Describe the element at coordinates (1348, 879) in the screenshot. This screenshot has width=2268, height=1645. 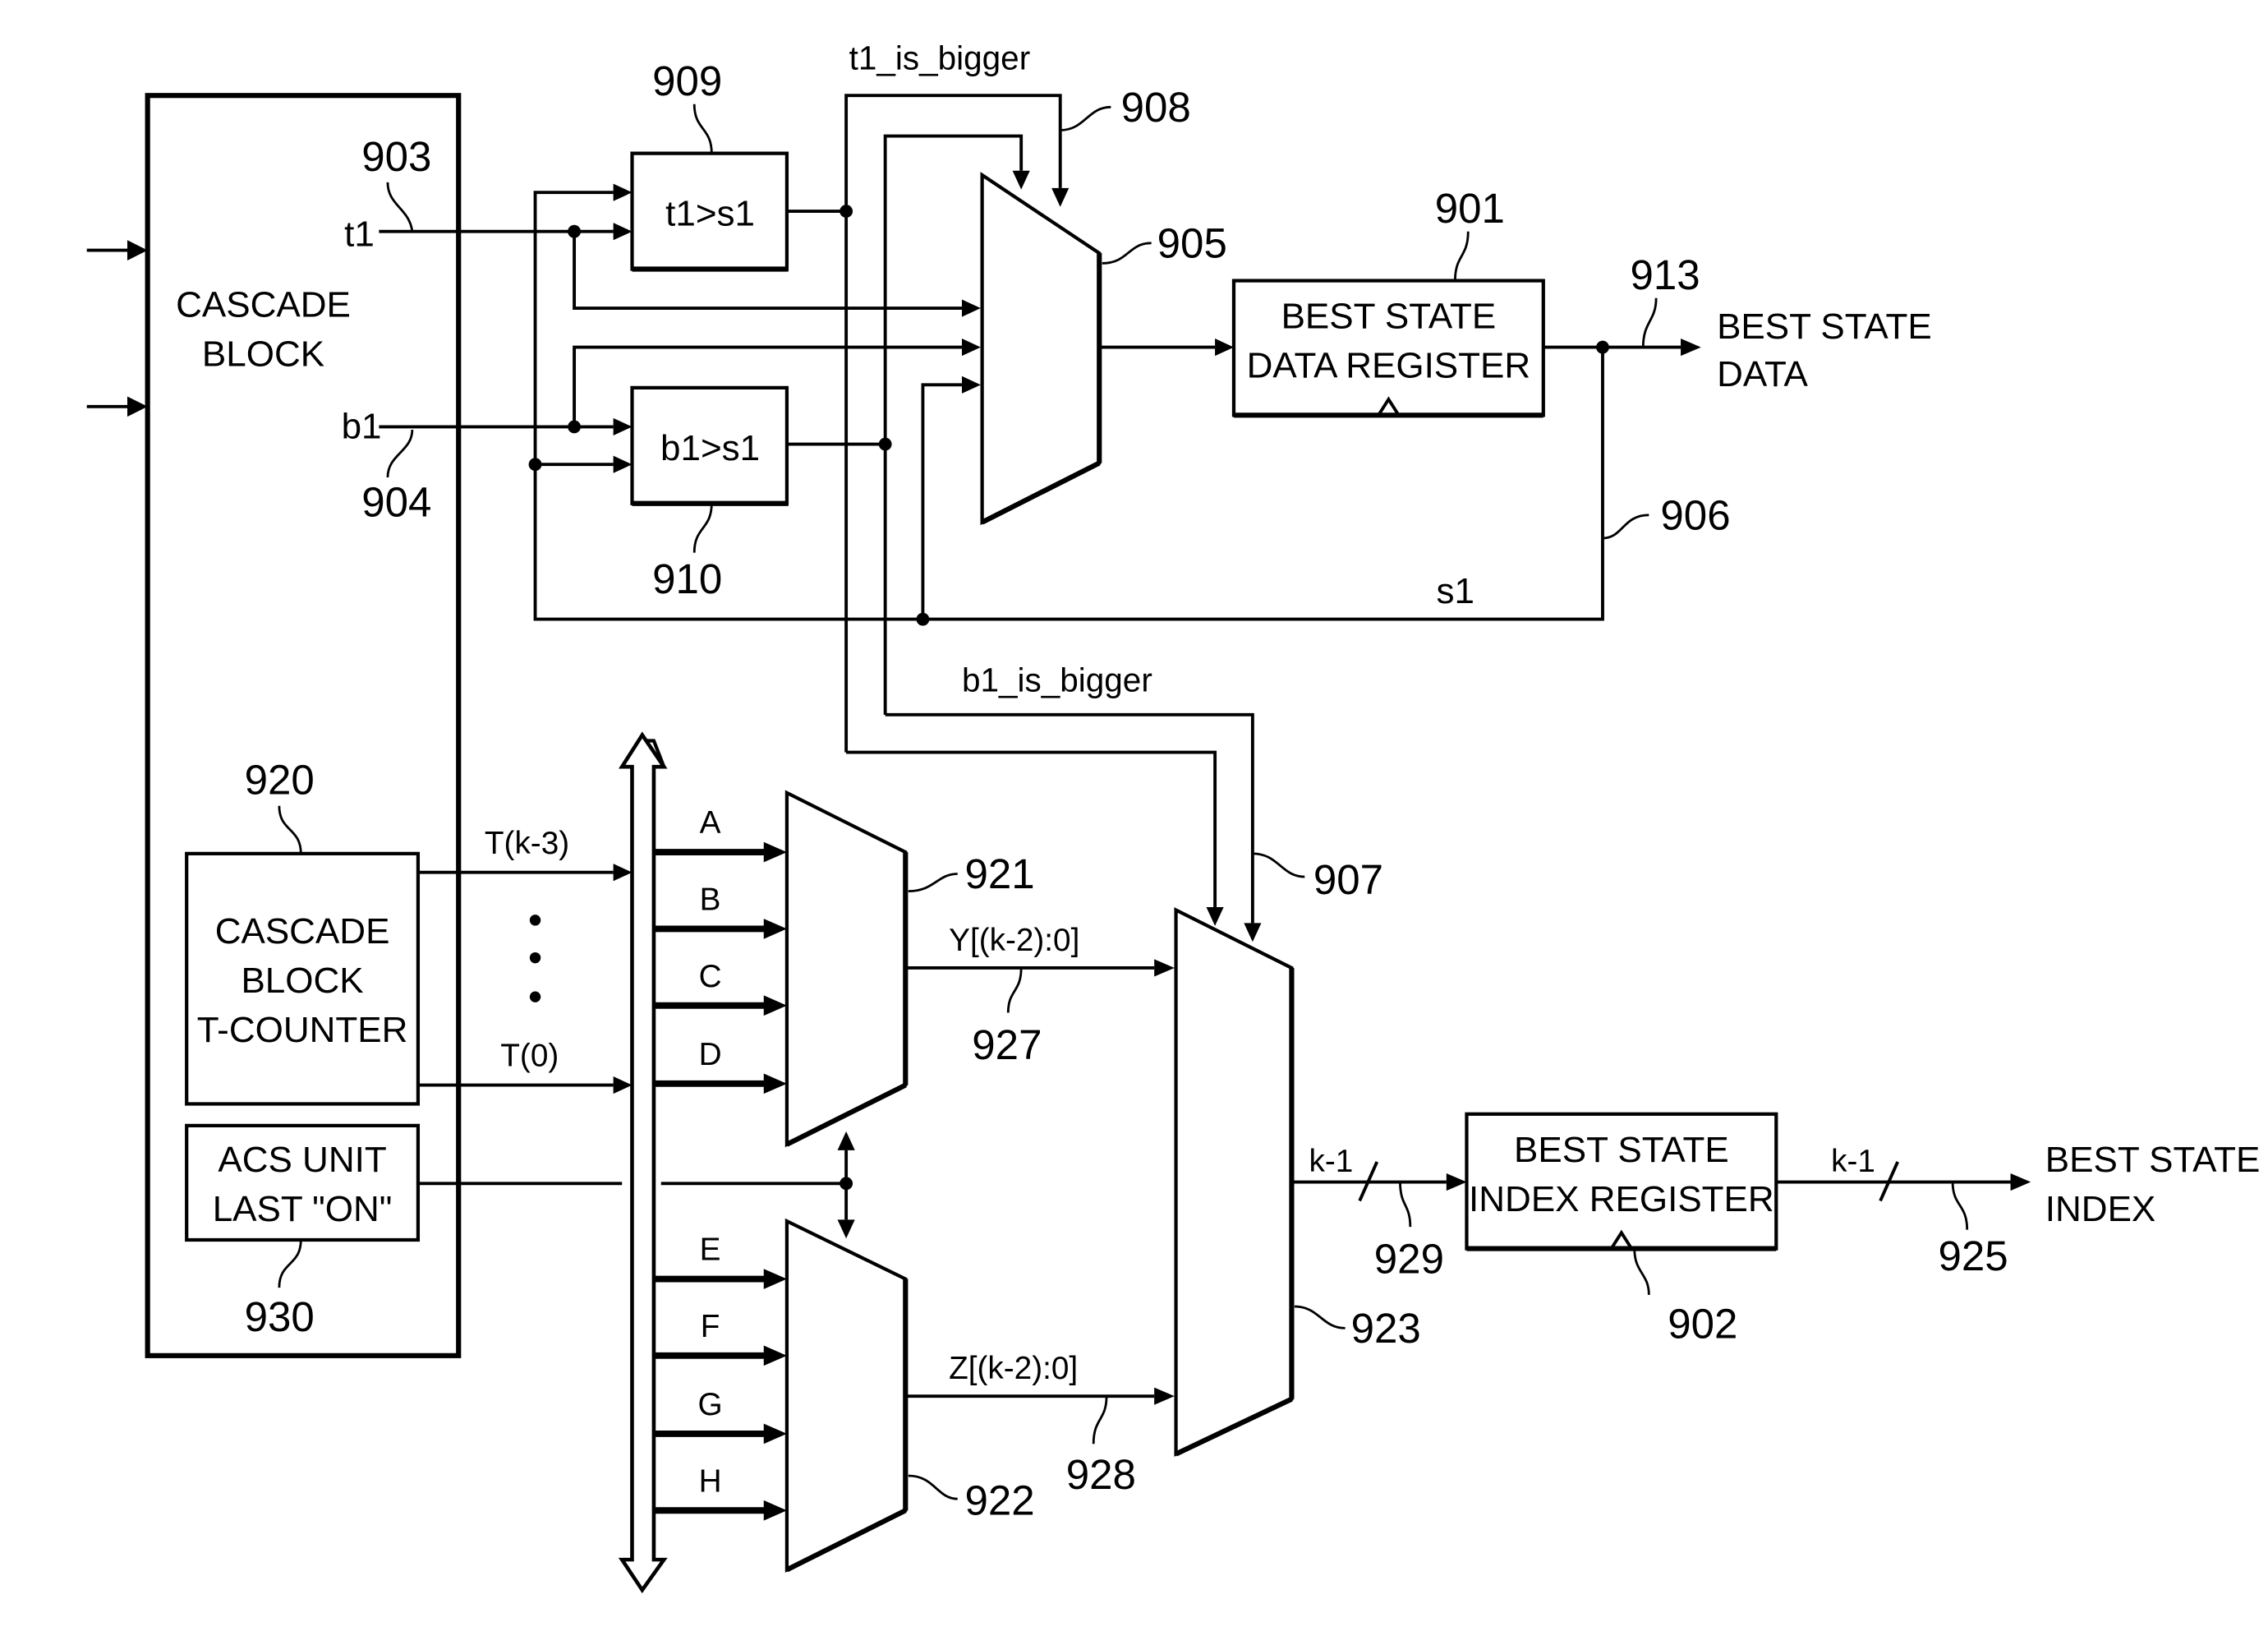
I see `ref-907: 907` at that location.